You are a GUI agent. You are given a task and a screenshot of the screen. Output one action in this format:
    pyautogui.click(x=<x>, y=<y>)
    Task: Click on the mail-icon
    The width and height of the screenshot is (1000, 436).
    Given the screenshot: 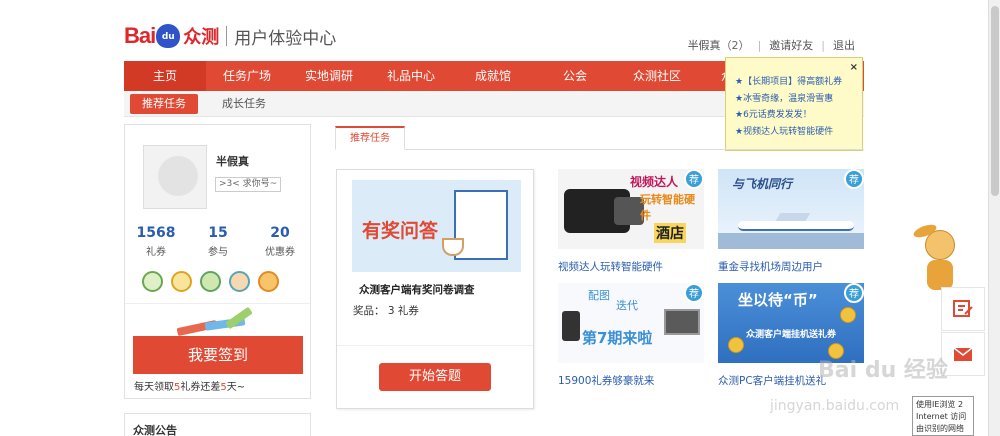 What is the action you would take?
    pyautogui.click(x=963, y=353)
    